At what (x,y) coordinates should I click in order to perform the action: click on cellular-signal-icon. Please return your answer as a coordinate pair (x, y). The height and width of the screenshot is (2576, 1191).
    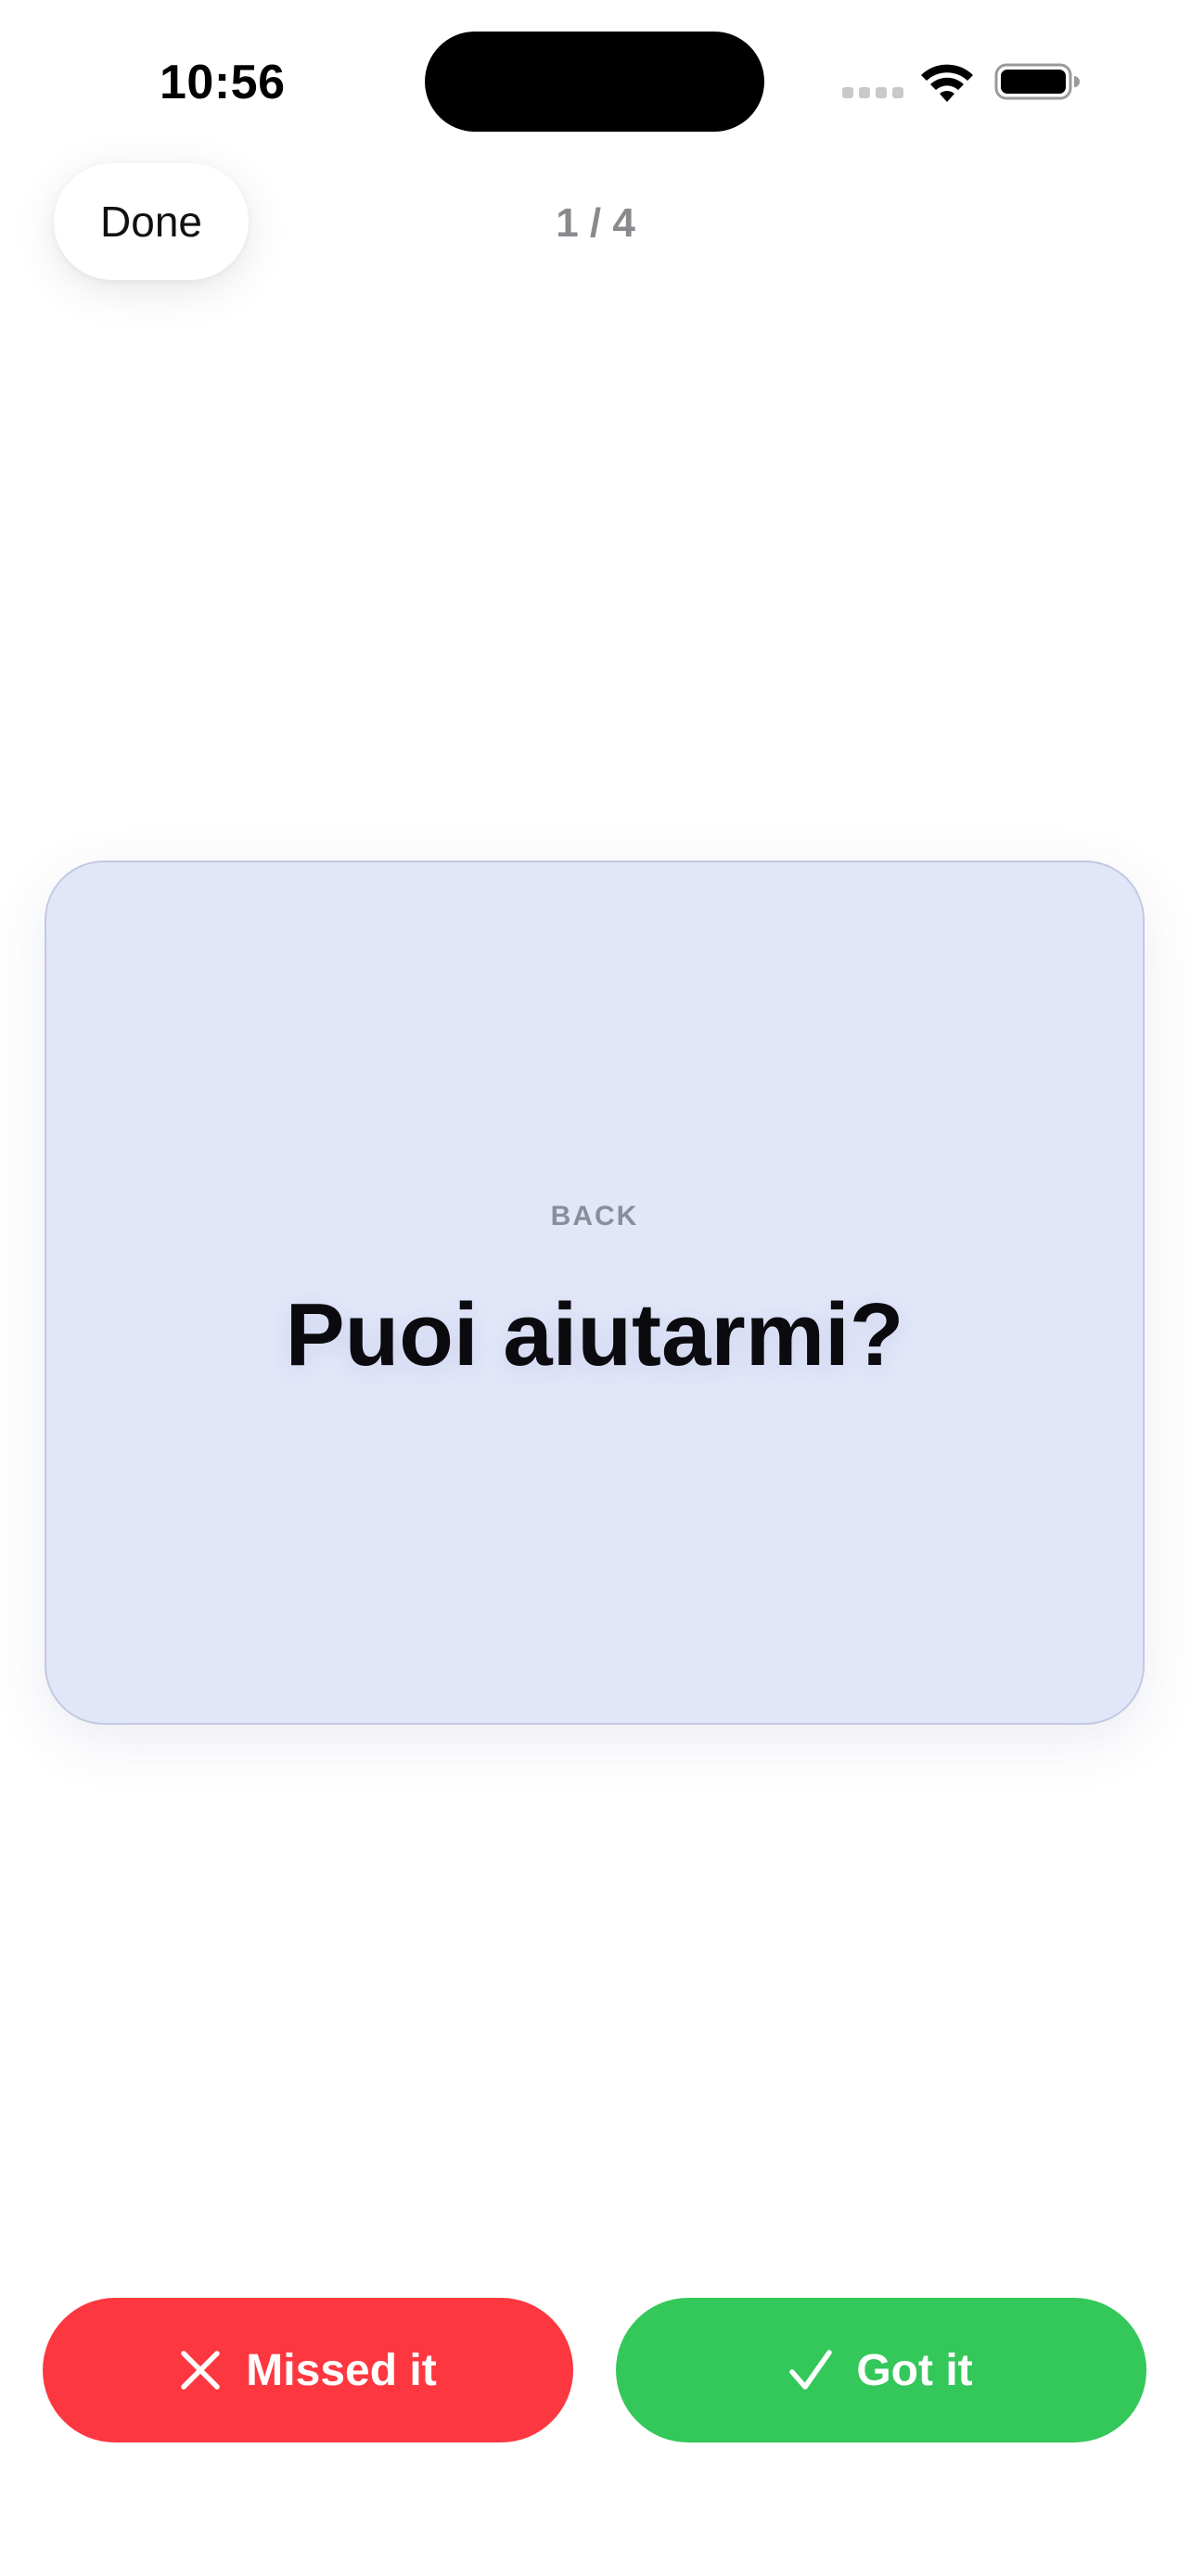
    Looking at the image, I should click on (872, 92).